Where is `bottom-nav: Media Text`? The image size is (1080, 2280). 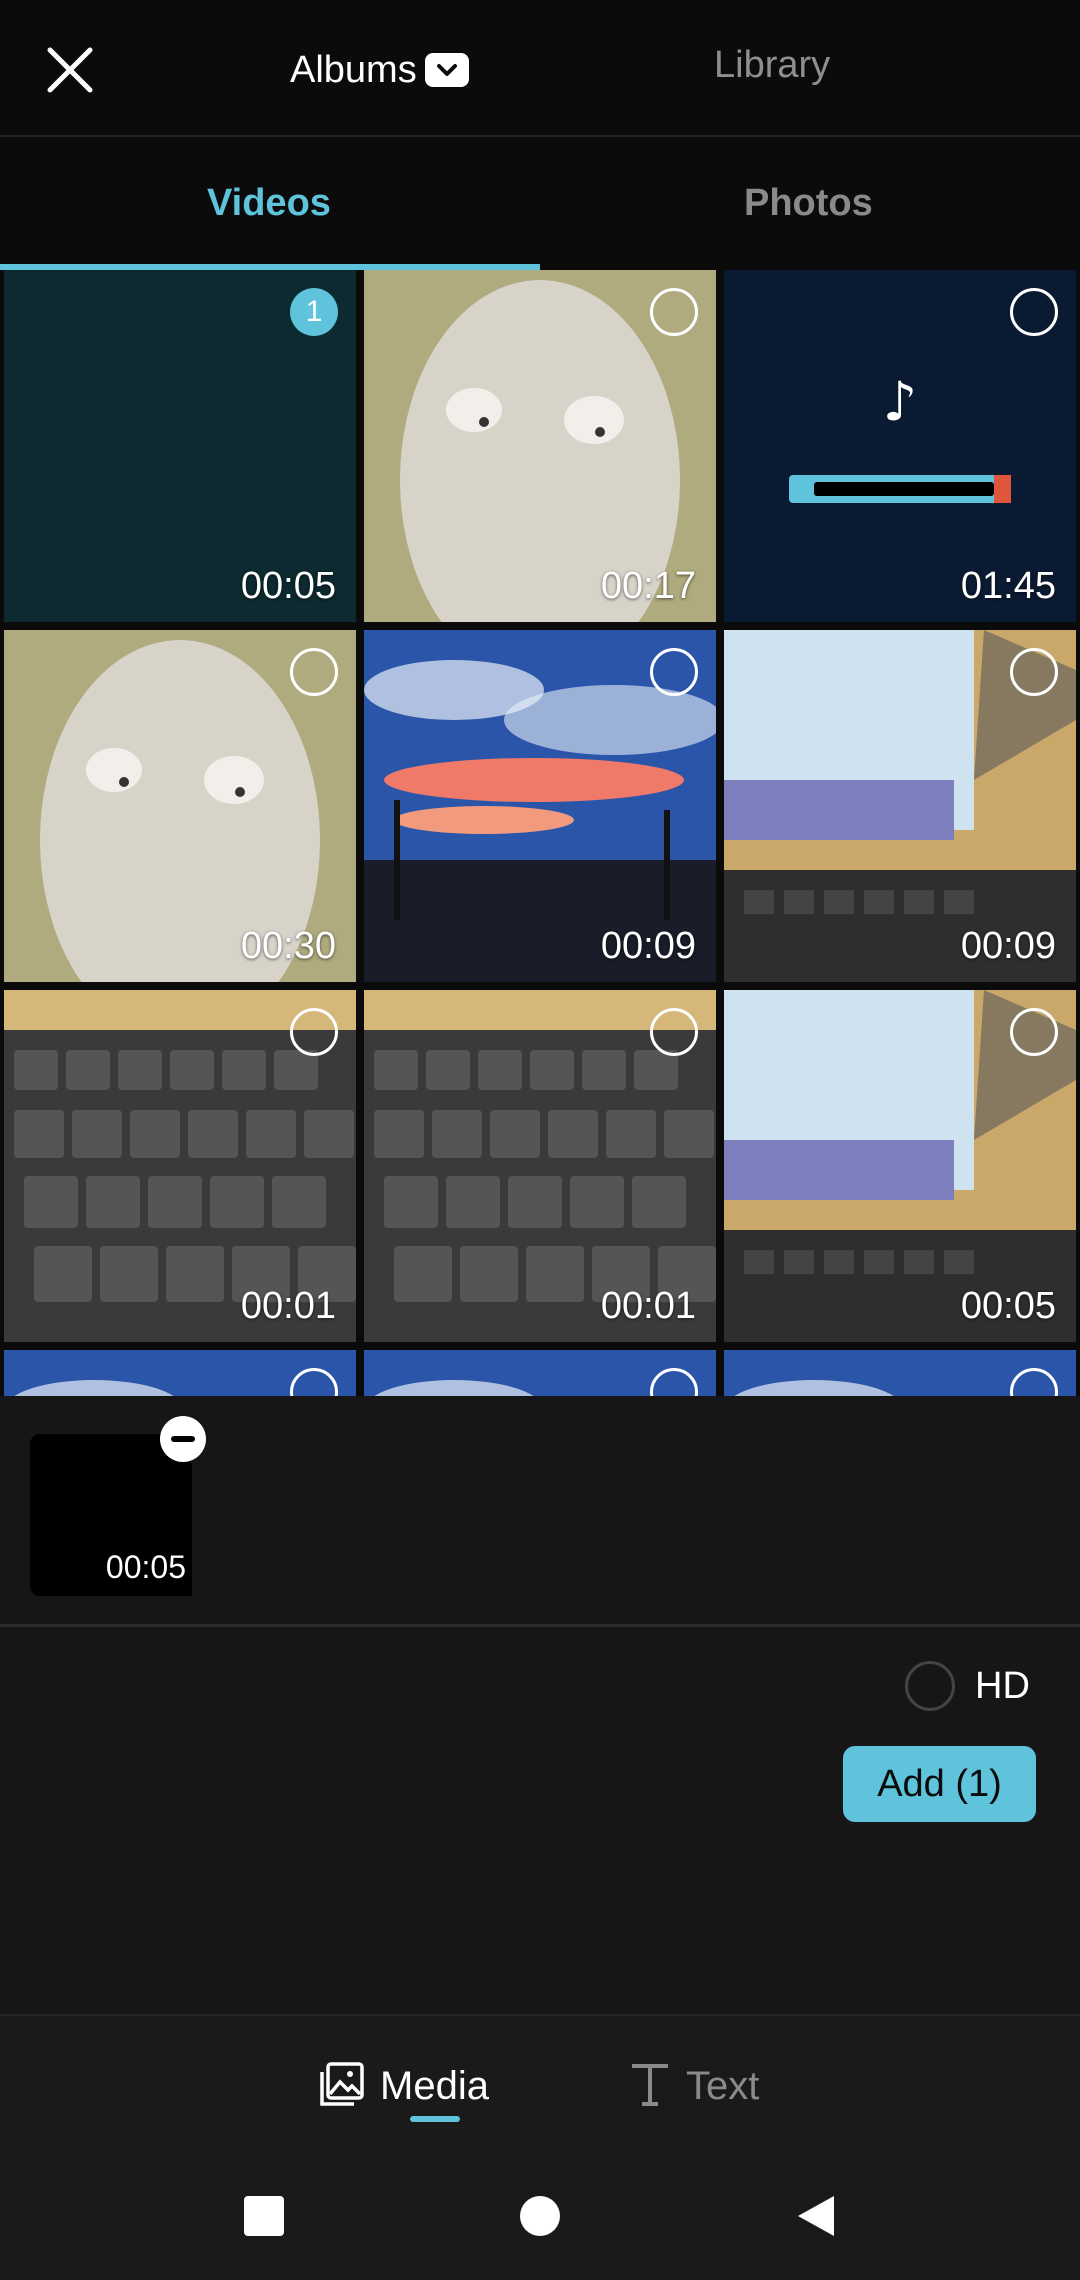
bottom-nav: Media Text is located at coordinates (540, 2084).